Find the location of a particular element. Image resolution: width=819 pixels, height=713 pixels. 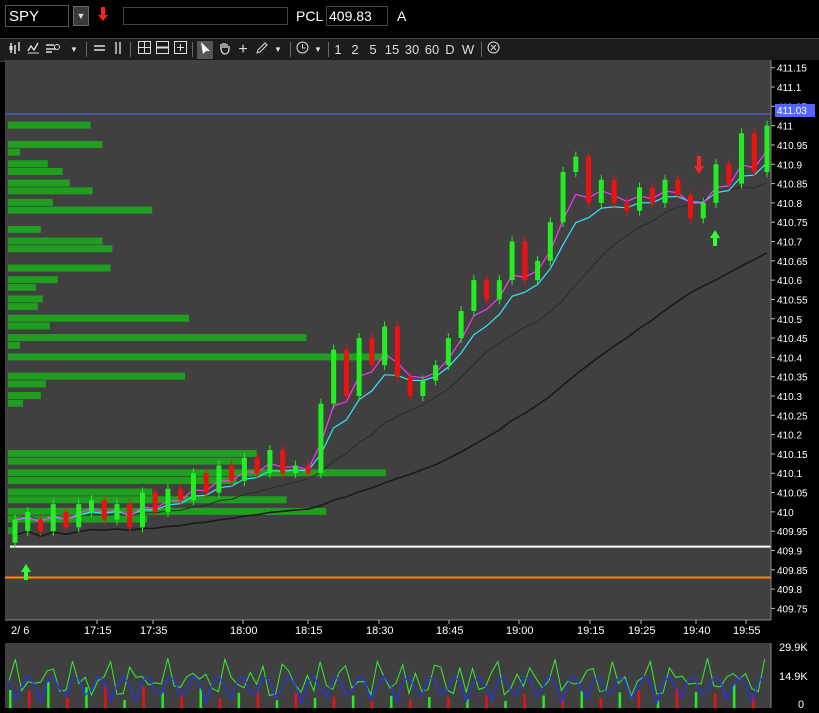

symbol-input: SPY is located at coordinates (37, 16).